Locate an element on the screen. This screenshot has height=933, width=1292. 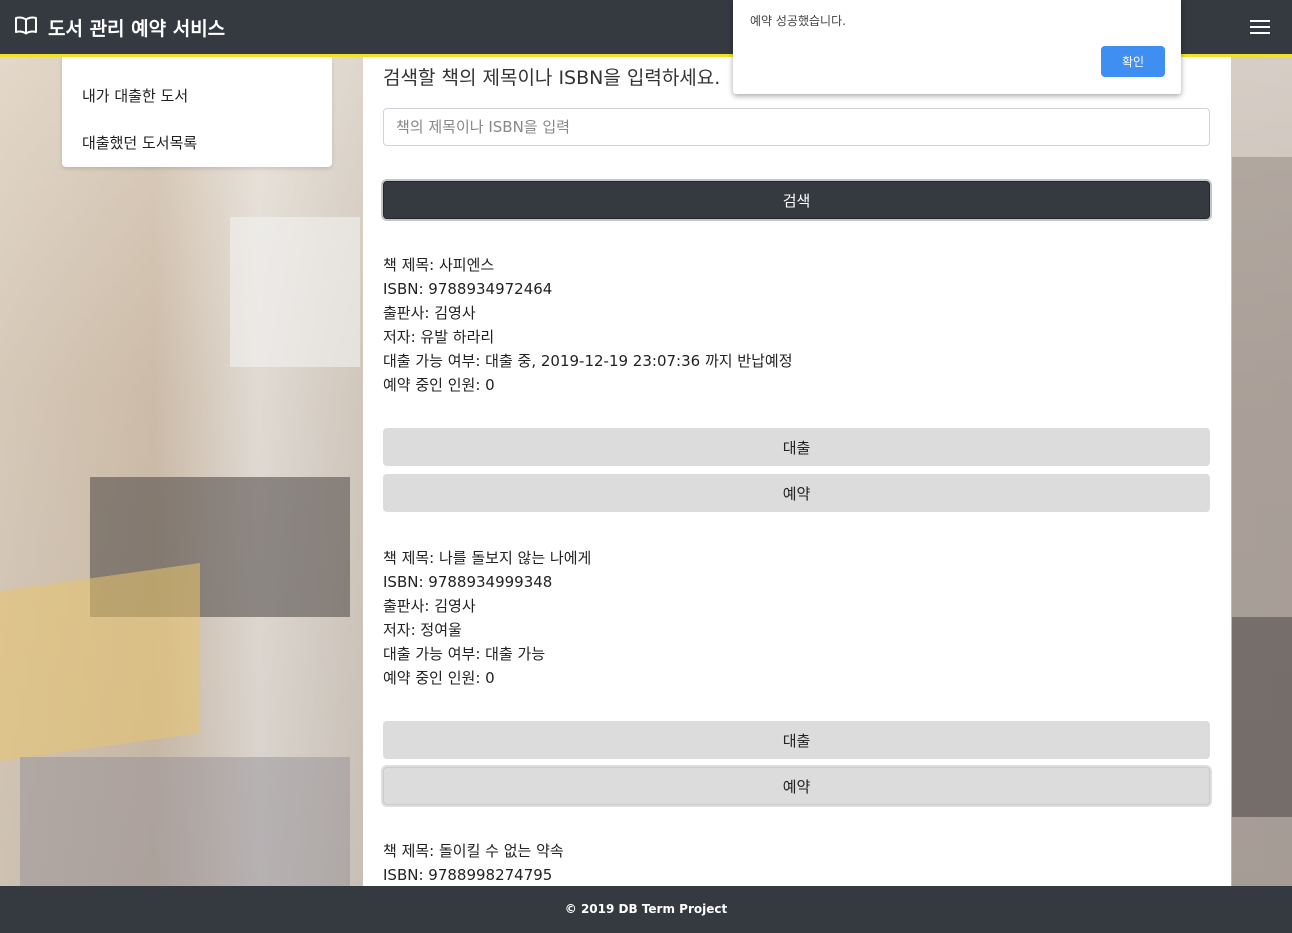
brand-title: 도서 관리 예약 서비스 is located at coordinates (137, 29).